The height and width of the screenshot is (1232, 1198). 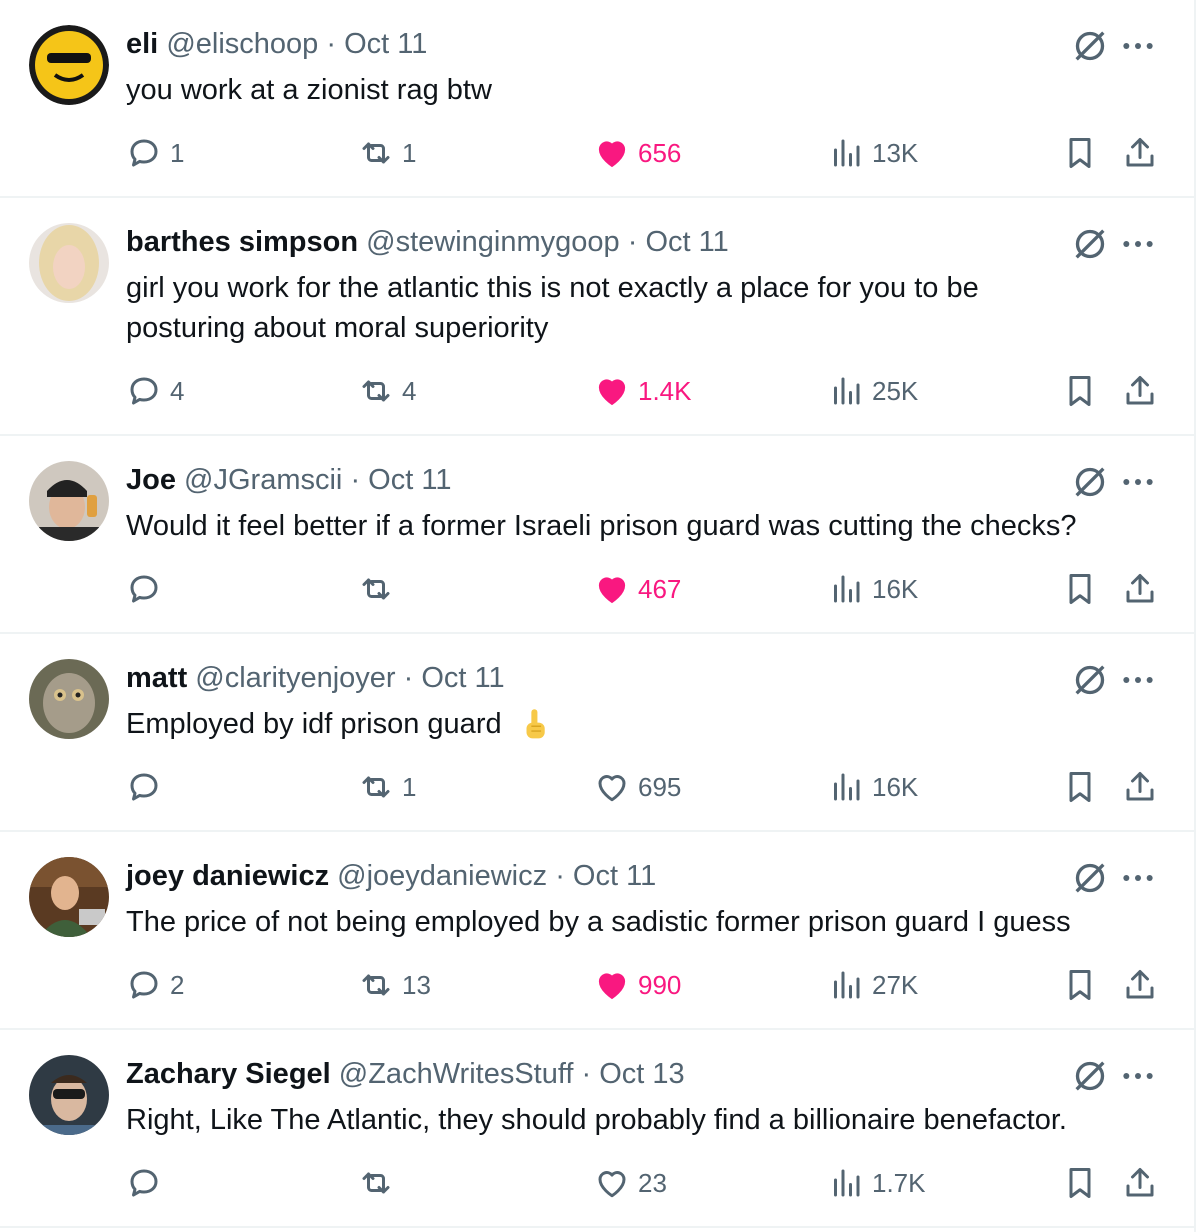 What do you see at coordinates (442, 876) in the screenshot?
I see `user-handle: @joeydaniewicz` at bounding box center [442, 876].